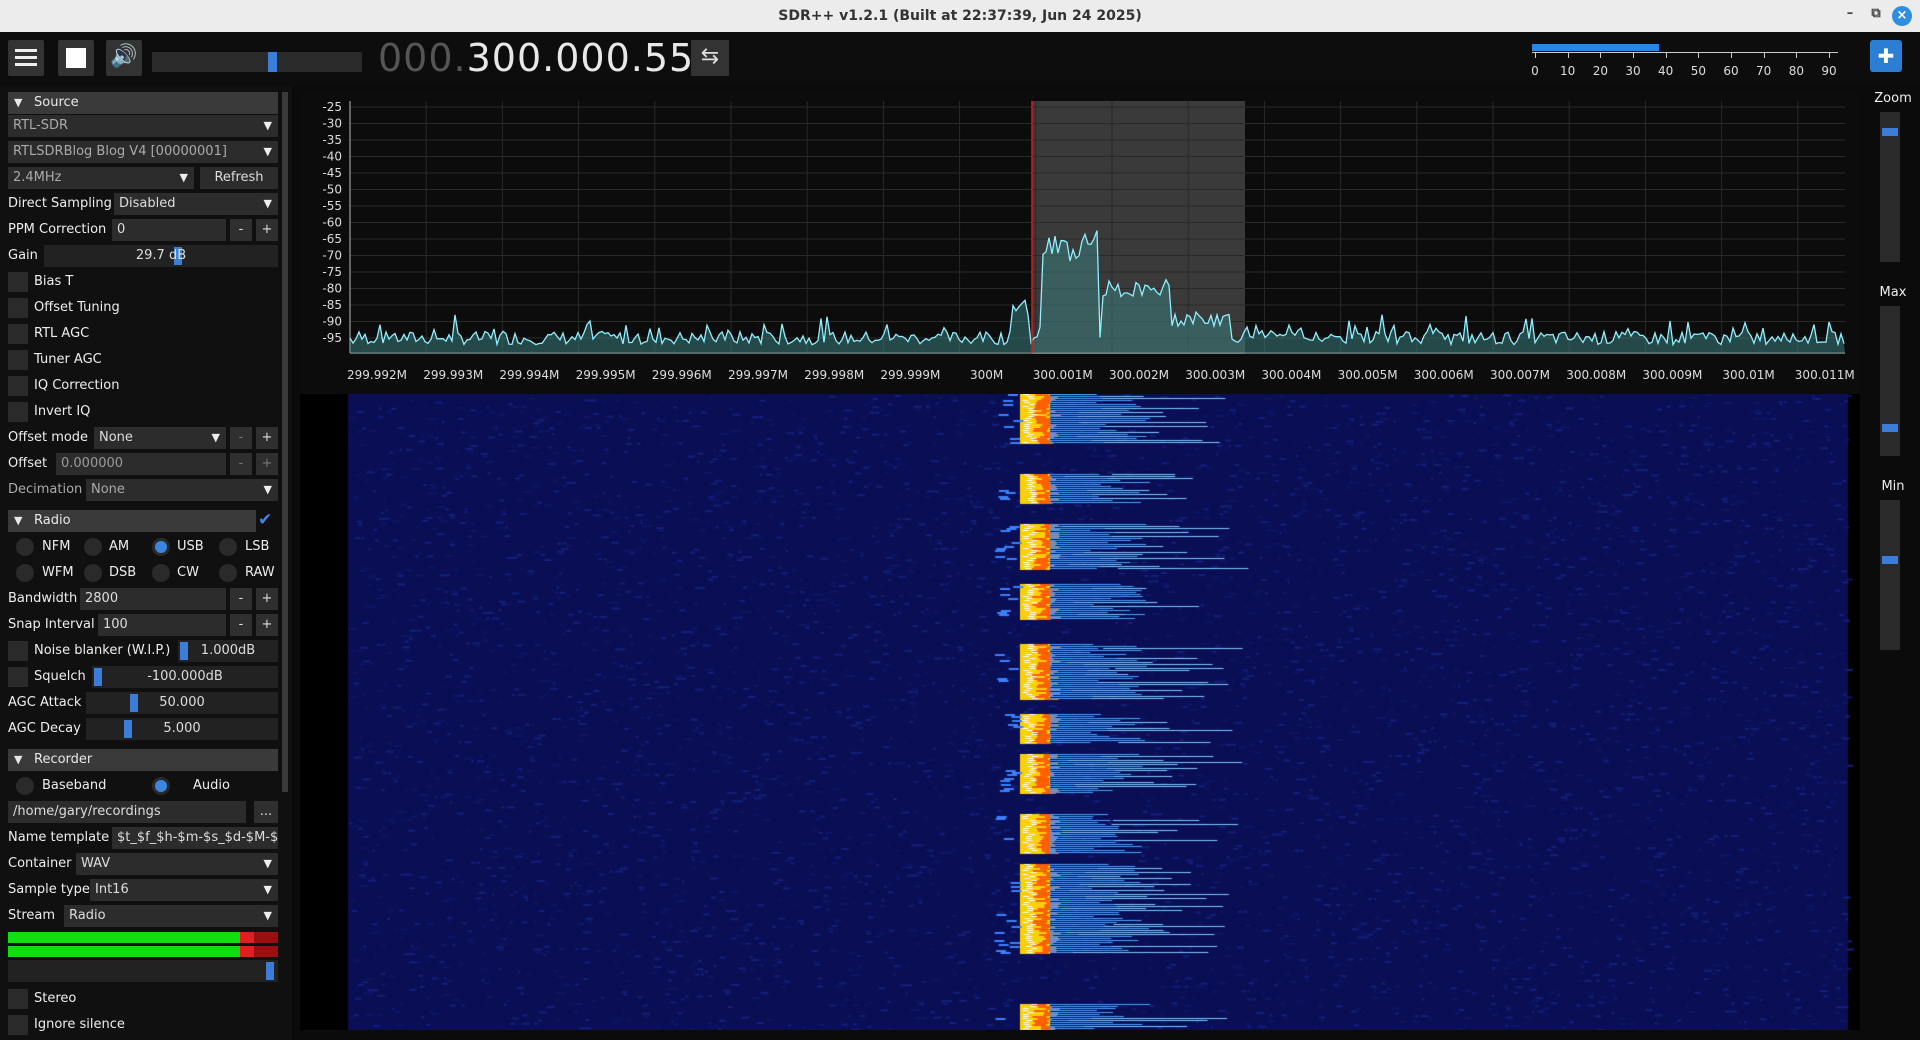  I want to click on baseband-label: Baseband, so click(74, 785).